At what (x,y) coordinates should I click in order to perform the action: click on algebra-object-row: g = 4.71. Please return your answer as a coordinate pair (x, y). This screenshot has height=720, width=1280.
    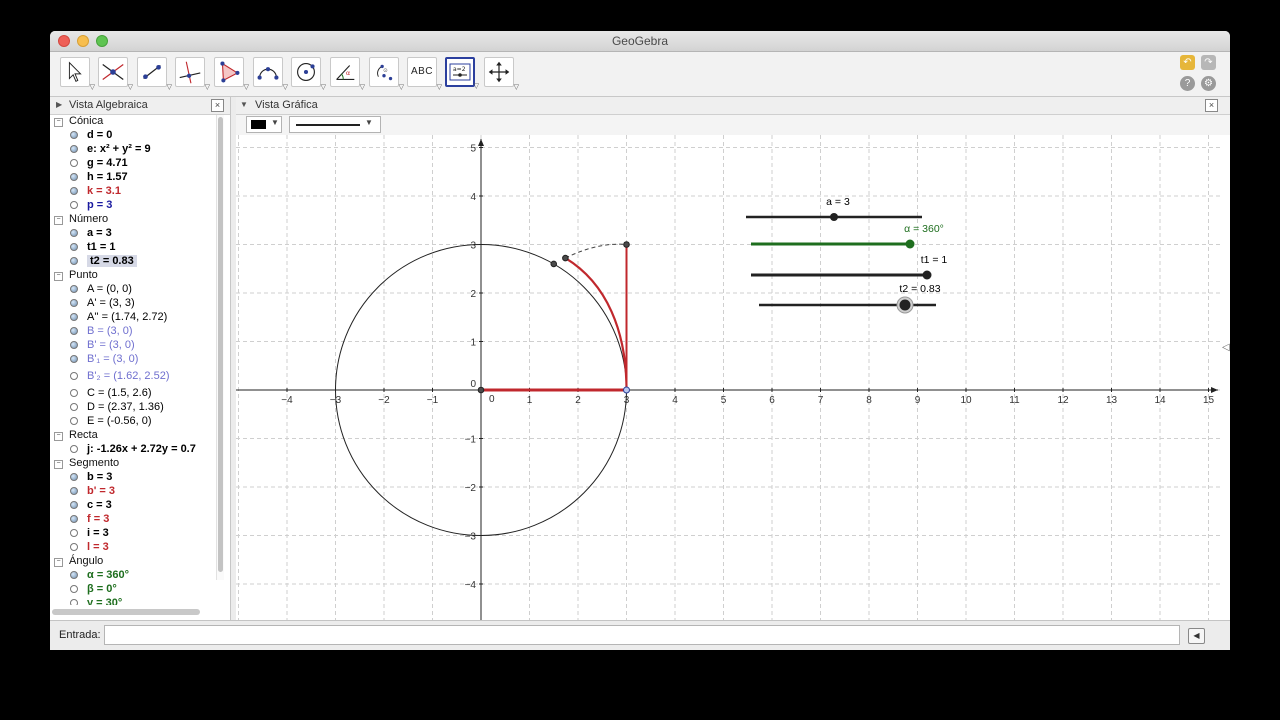
    Looking at the image, I should click on (99, 164).